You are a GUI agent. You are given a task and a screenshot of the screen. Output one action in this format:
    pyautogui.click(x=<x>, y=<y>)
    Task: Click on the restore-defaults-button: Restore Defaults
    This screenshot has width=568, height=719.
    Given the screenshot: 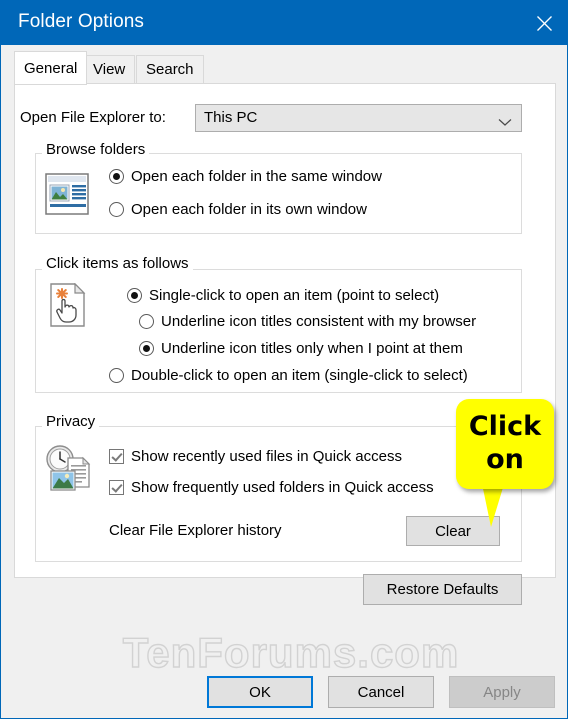 What is the action you would take?
    pyautogui.click(x=442, y=589)
    